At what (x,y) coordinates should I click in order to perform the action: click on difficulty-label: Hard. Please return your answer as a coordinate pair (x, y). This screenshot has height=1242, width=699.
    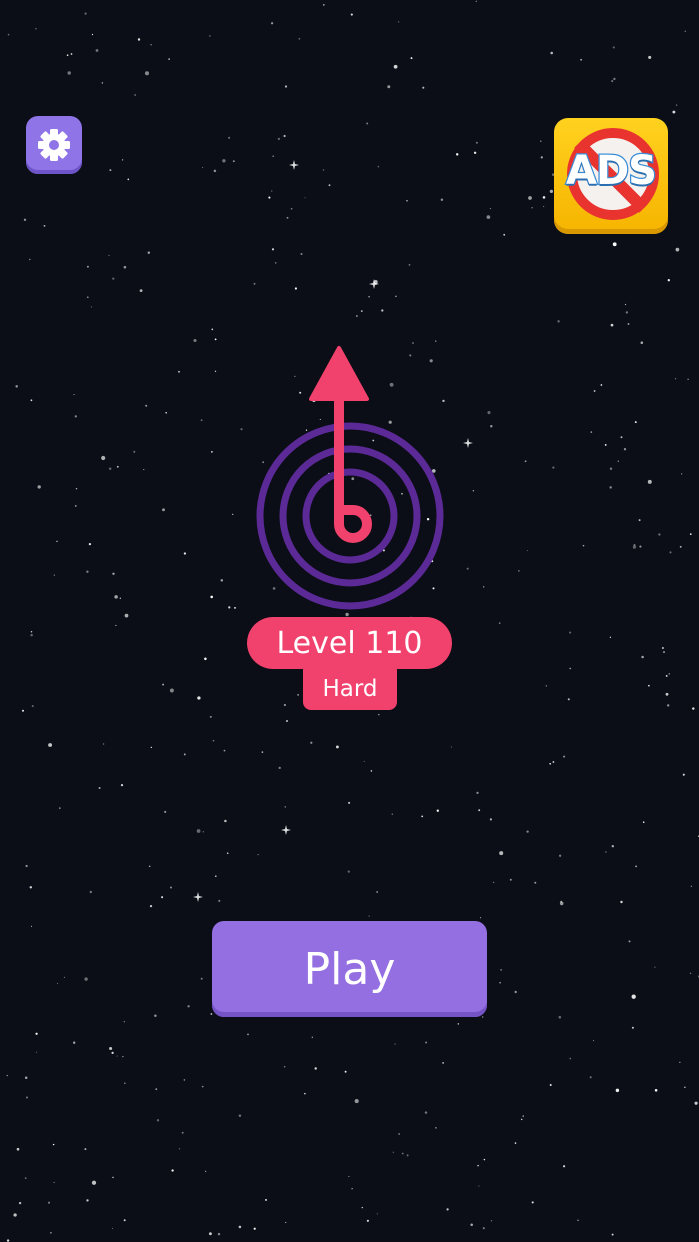
    Looking at the image, I should click on (350, 688).